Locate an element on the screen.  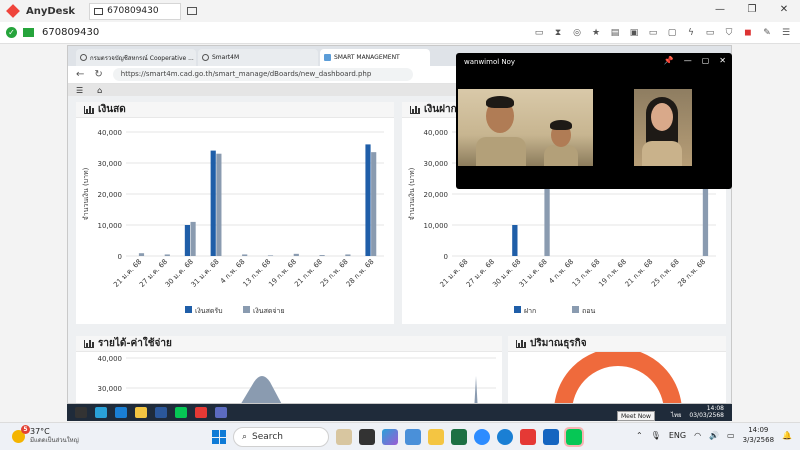
windows-start-icon is located at coordinates (219, 437).